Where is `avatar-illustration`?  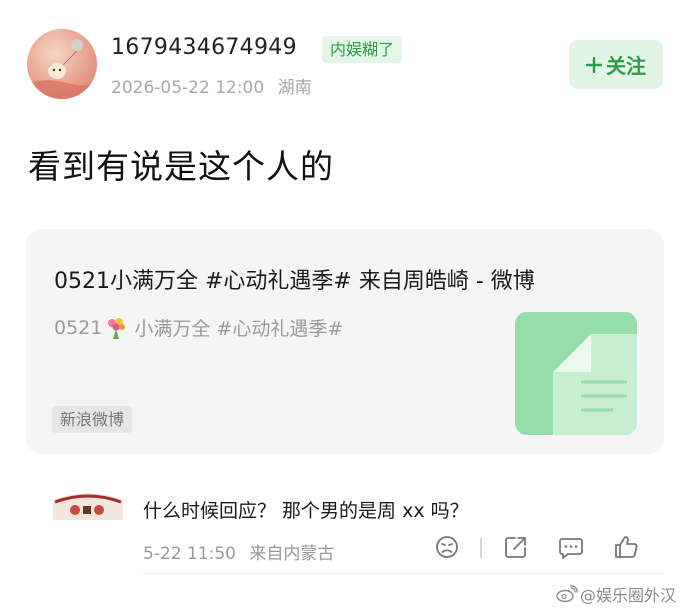
avatar-illustration is located at coordinates (62, 69).